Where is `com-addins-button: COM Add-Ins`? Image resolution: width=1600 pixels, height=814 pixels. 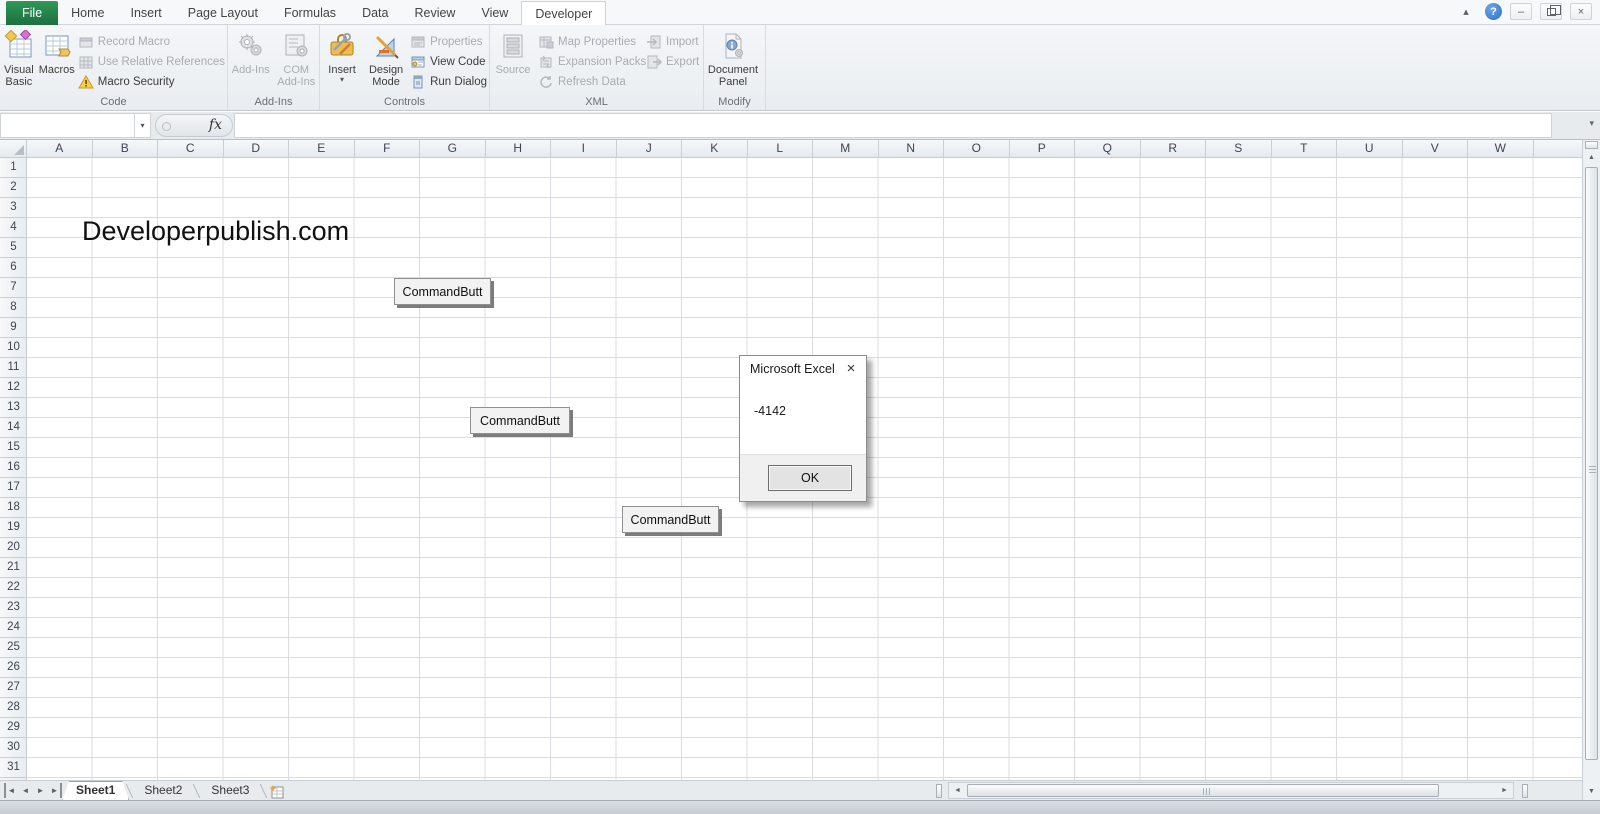 com-addins-button: COM Add-Ins is located at coordinates (297, 57).